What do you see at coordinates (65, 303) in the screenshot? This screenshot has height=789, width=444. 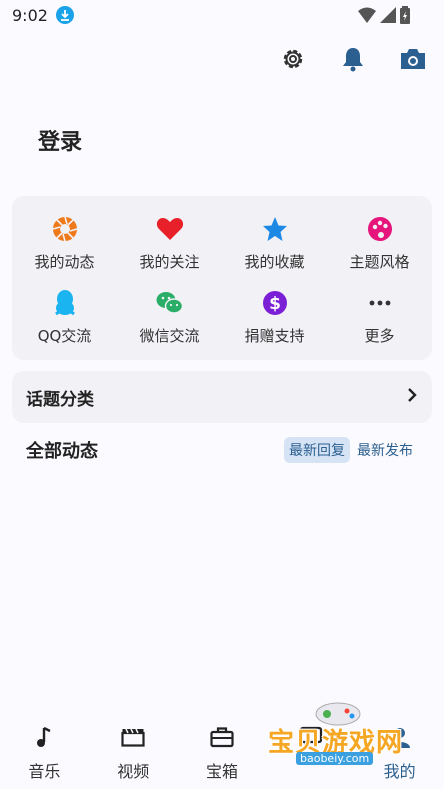 I see `qq-icon` at bounding box center [65, 303].